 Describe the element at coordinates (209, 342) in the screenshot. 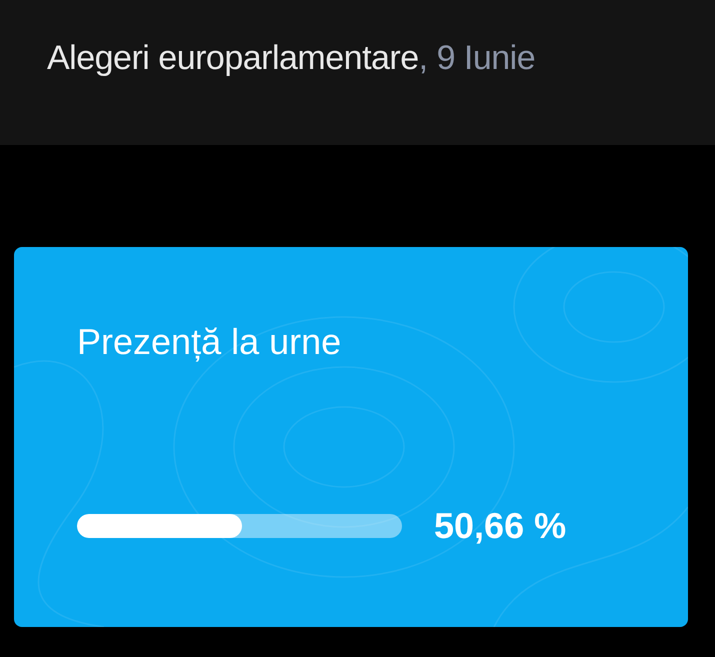

I see `card-title: Prezență la urne` at that location.